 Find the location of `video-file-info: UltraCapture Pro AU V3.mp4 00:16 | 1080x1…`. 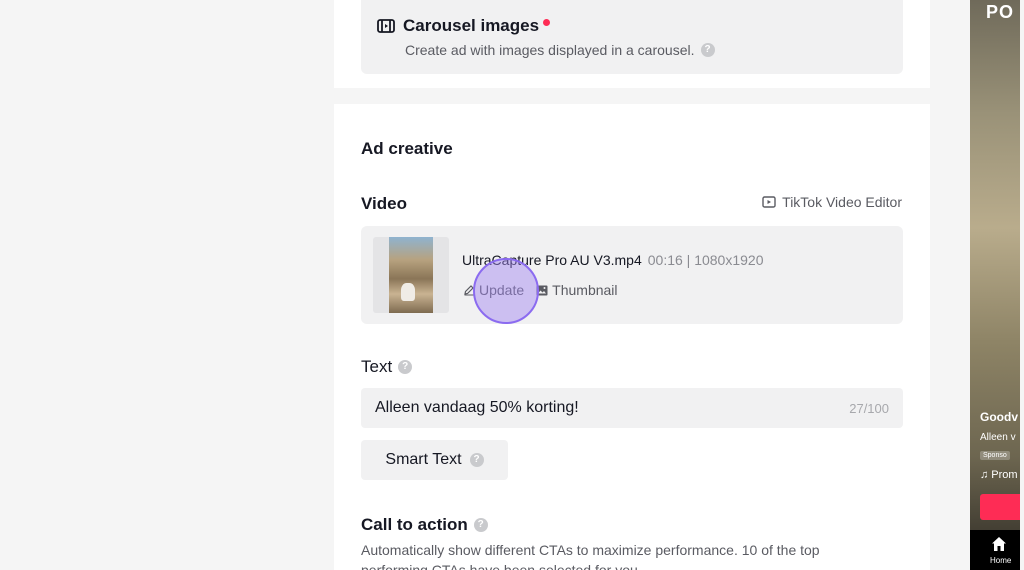

video-file-info: UltraCapture Pro AU V3.mp4 00:16 | 1080x1… is located at coordinates (613, 260).